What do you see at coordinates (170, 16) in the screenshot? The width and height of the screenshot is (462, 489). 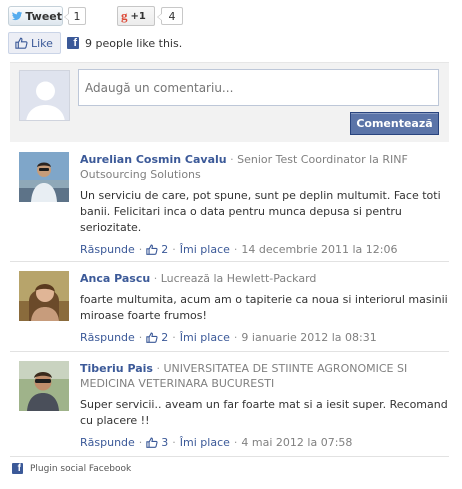 I see `google-plus-count: 4` at bounding box center [170, 16].